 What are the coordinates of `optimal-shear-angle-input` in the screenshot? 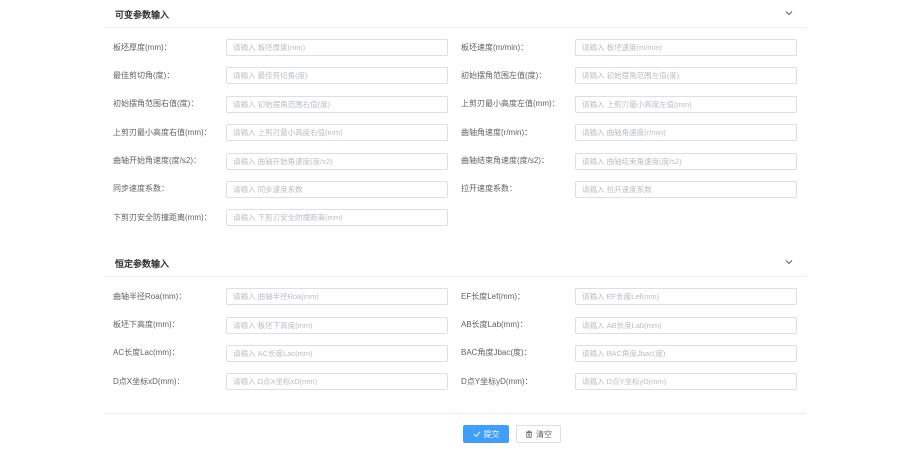 It's located at (337, 75).